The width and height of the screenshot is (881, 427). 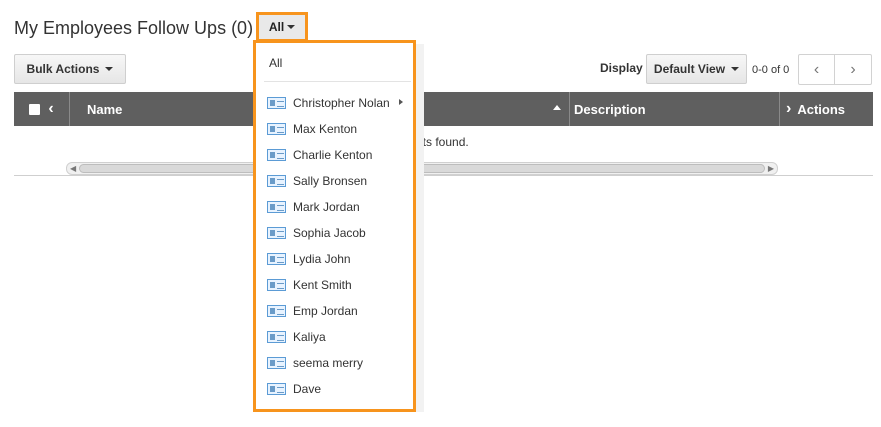 I want to click on dropdown-item-employee: Dave, so click(x=294, y=389).